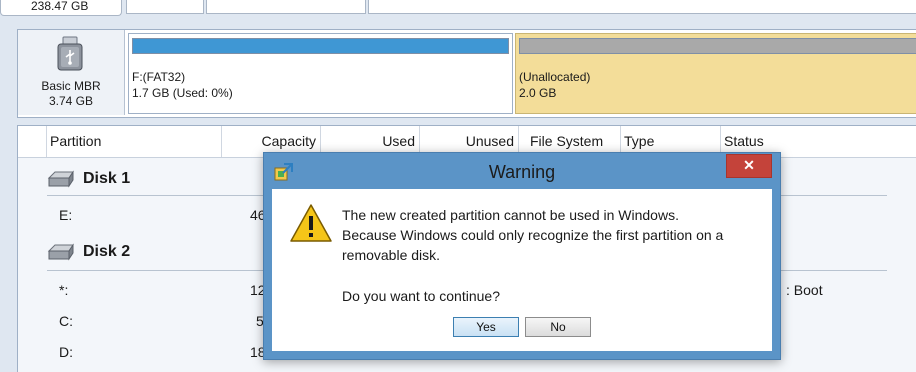 Image resolution: width=916 pixels, height=372 pixels. What do you see at coordinates (107, 251) in the screenshot?
I see `disk-group-label: Disk 2` at bounding box center [107, 251].